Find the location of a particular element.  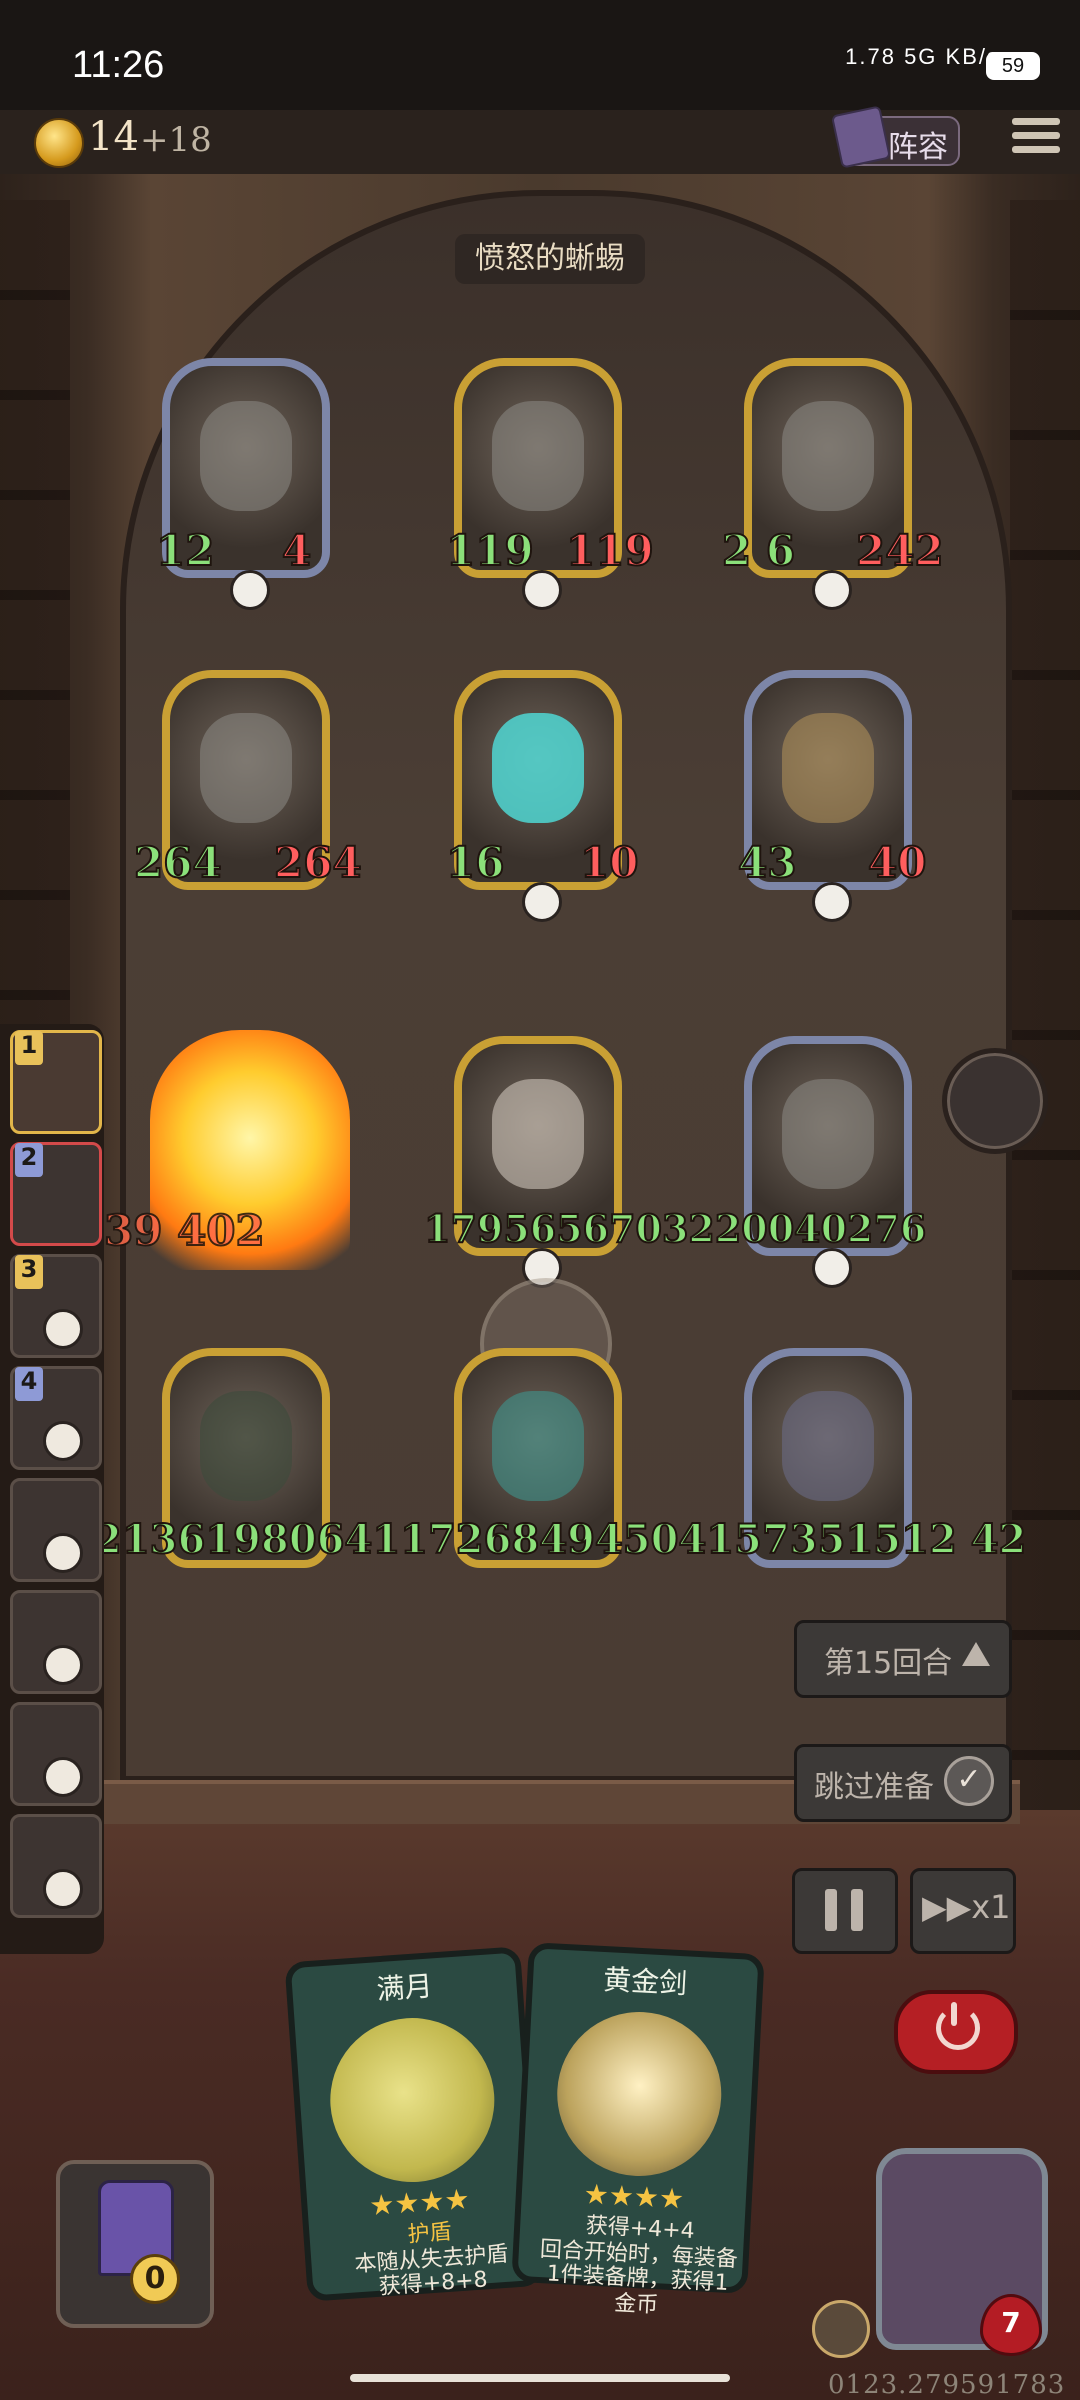

health-value: 10 is located at coordinates (609, 862).